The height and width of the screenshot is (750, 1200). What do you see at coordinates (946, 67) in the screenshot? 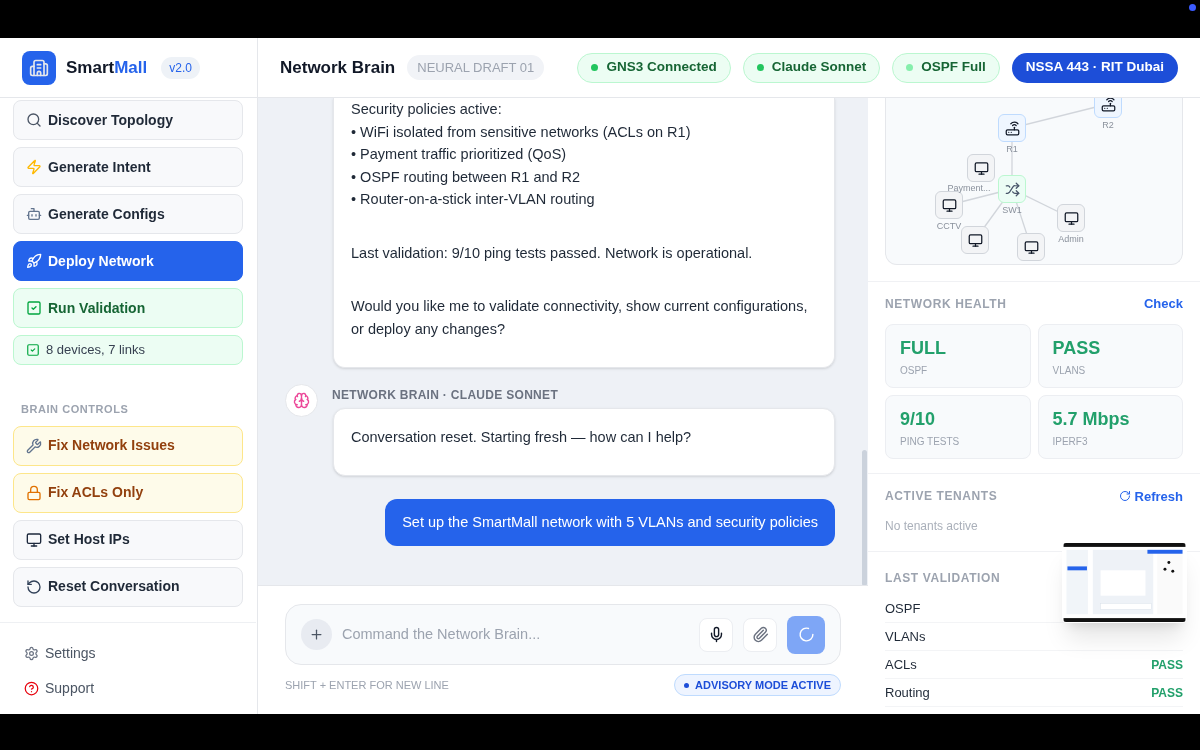
I see `status-pill: OSPF Full` at bounding box center [946, 67].